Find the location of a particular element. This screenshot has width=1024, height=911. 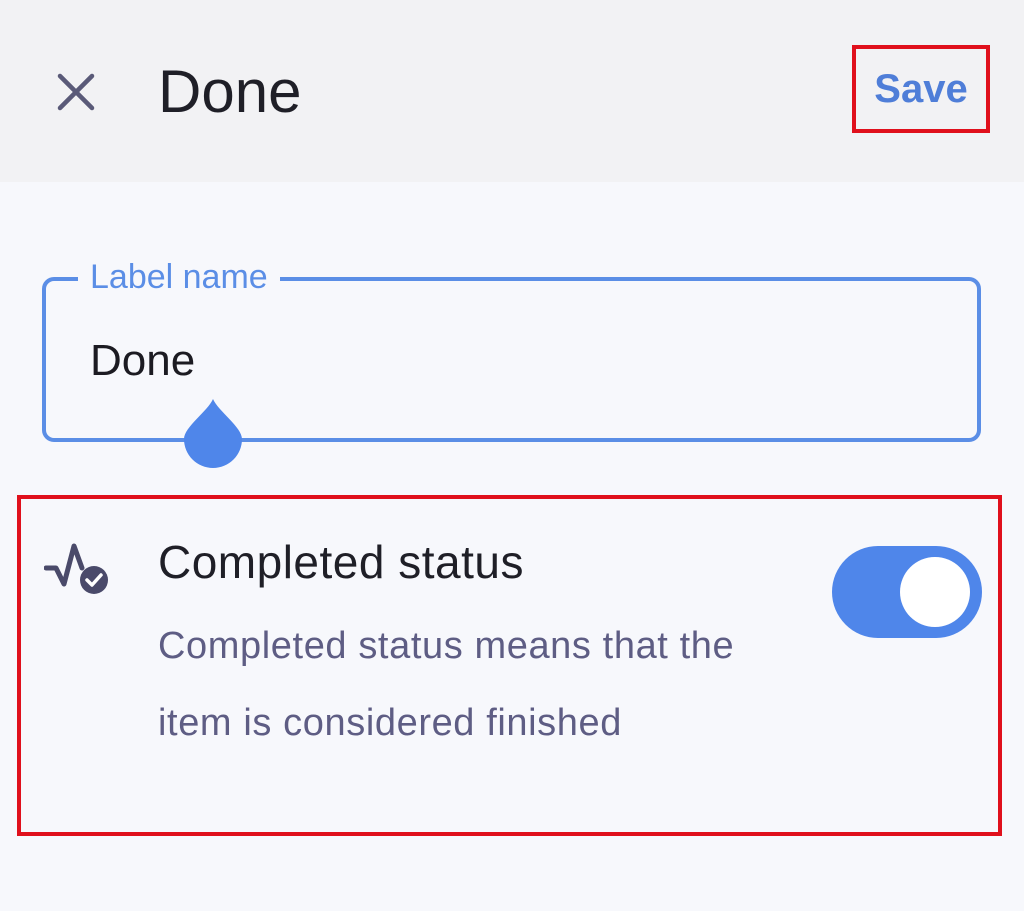

save-button: Save is located at coordinates (921, 89).